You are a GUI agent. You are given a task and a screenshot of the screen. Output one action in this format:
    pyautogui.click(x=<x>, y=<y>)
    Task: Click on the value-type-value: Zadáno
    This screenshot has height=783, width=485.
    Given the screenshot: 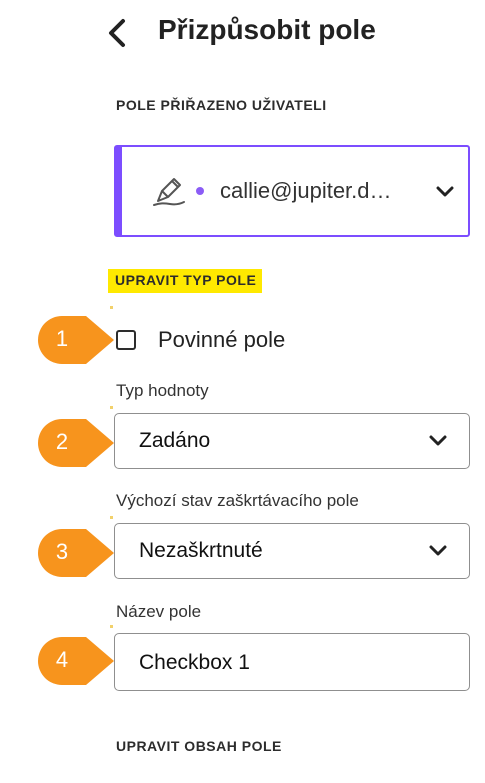 What is the action you would take?
    pyautogui.click(x=175, y=440)
    